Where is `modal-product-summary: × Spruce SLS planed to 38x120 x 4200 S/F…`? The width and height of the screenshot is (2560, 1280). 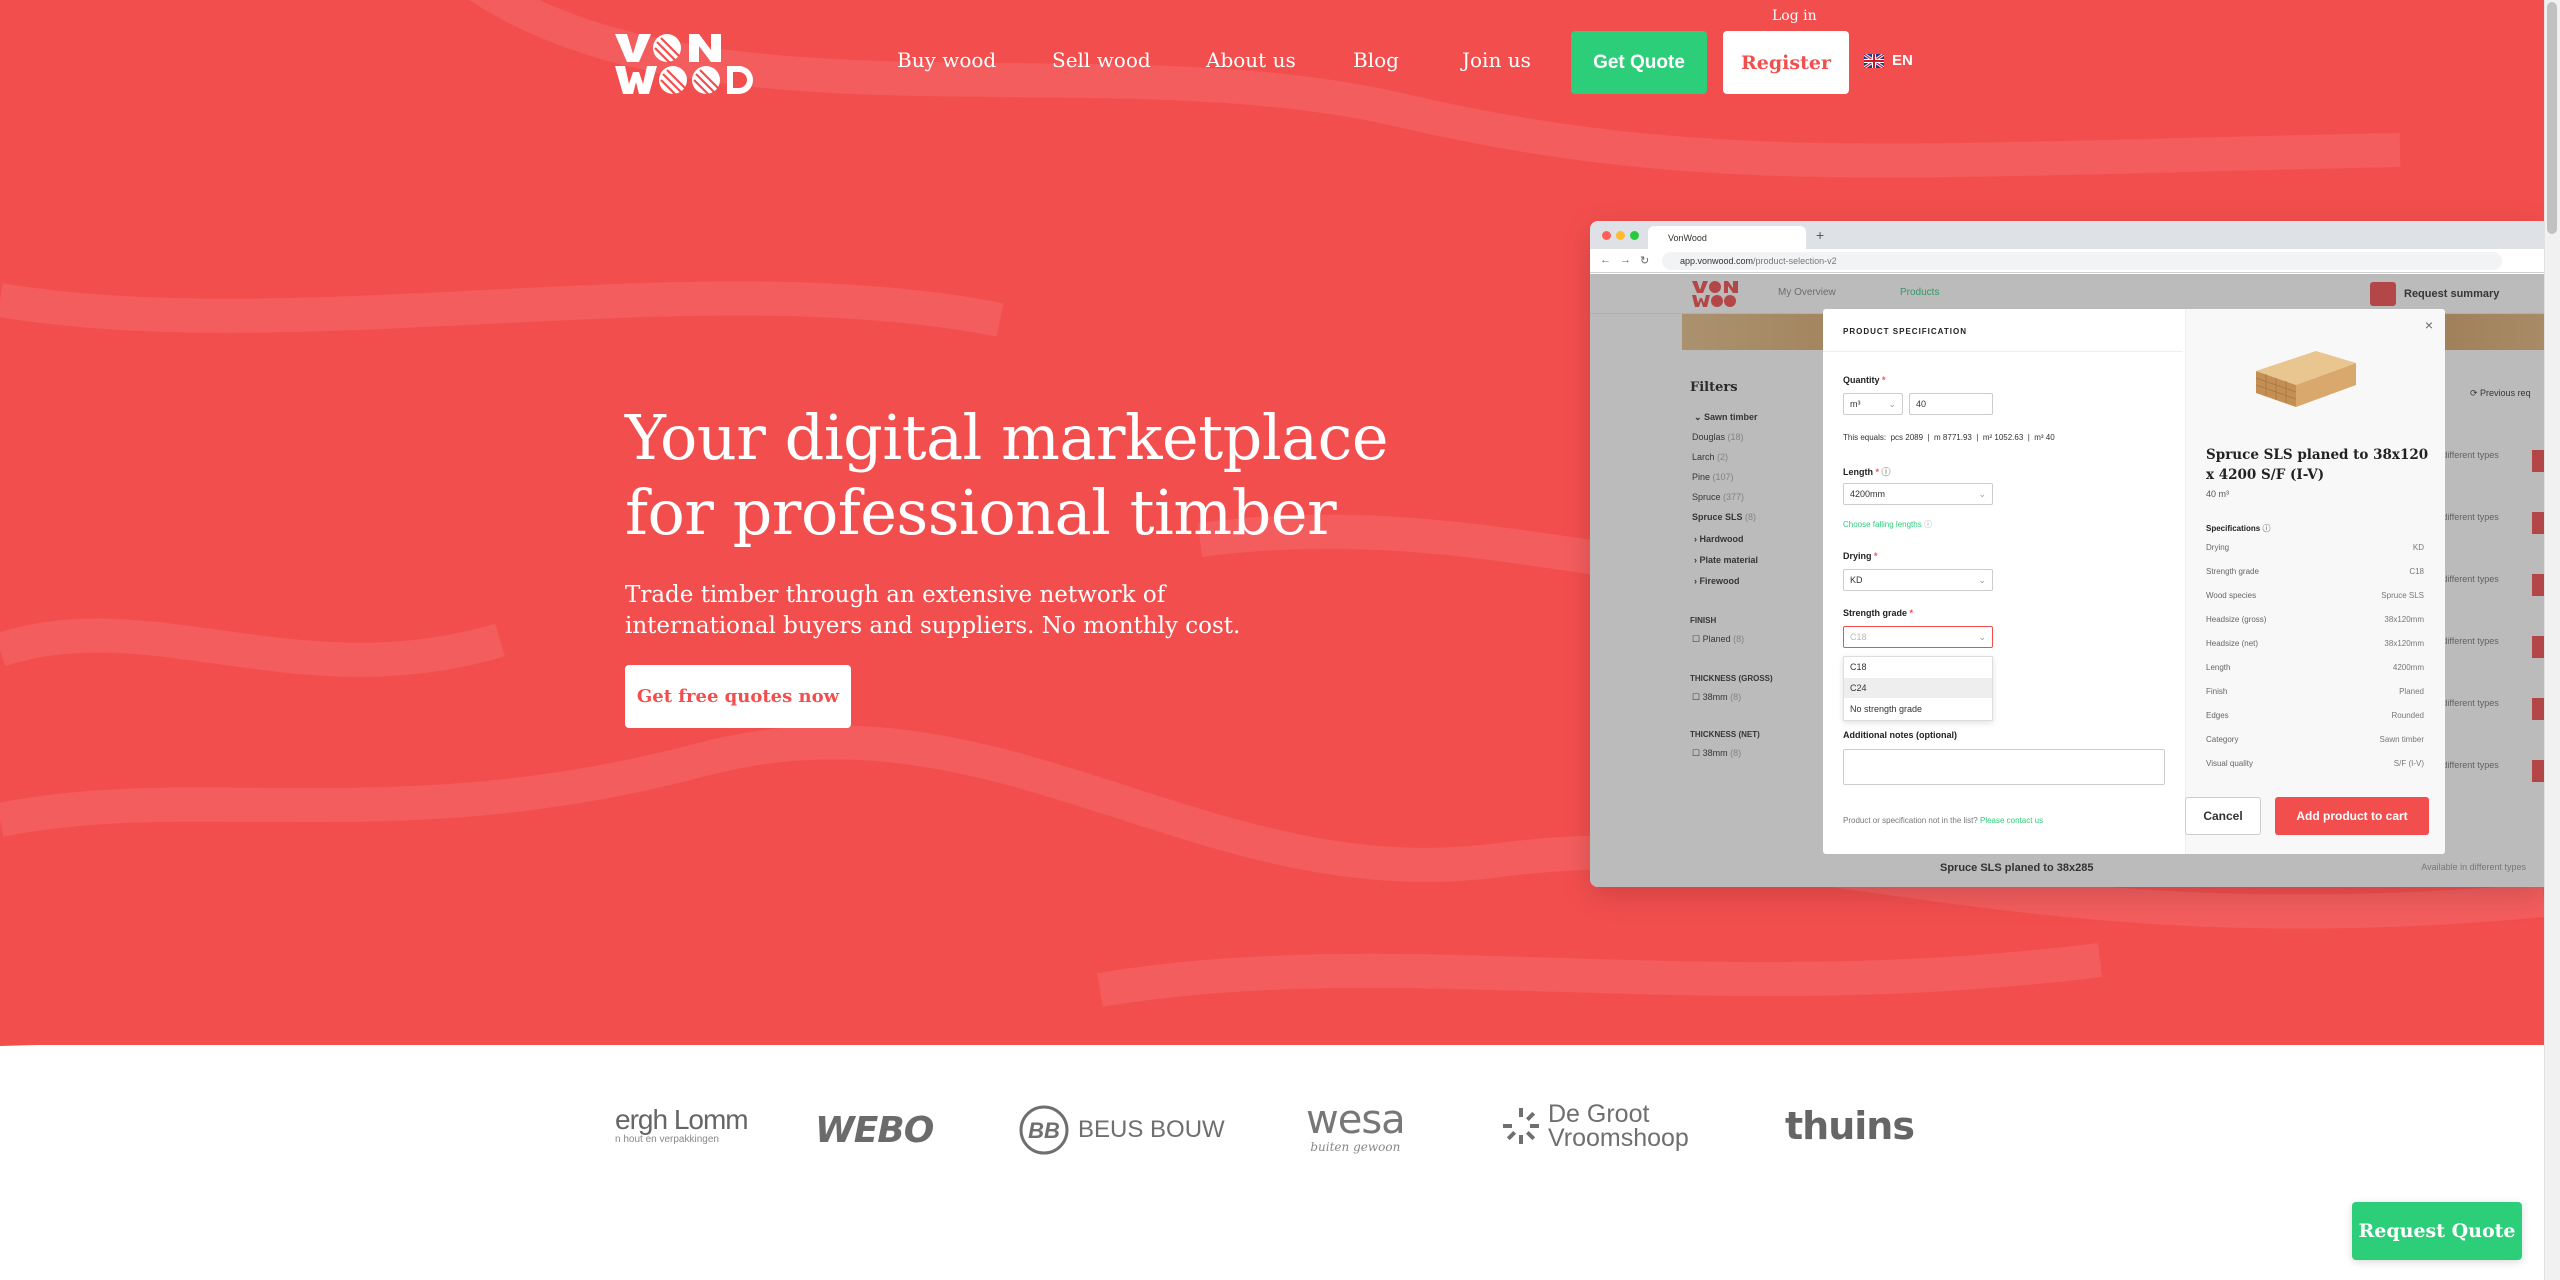
modal-product-summary: × Spruce SLS planed to 38x120 x 4200 S/F… is located at coordinates (2315, 581).